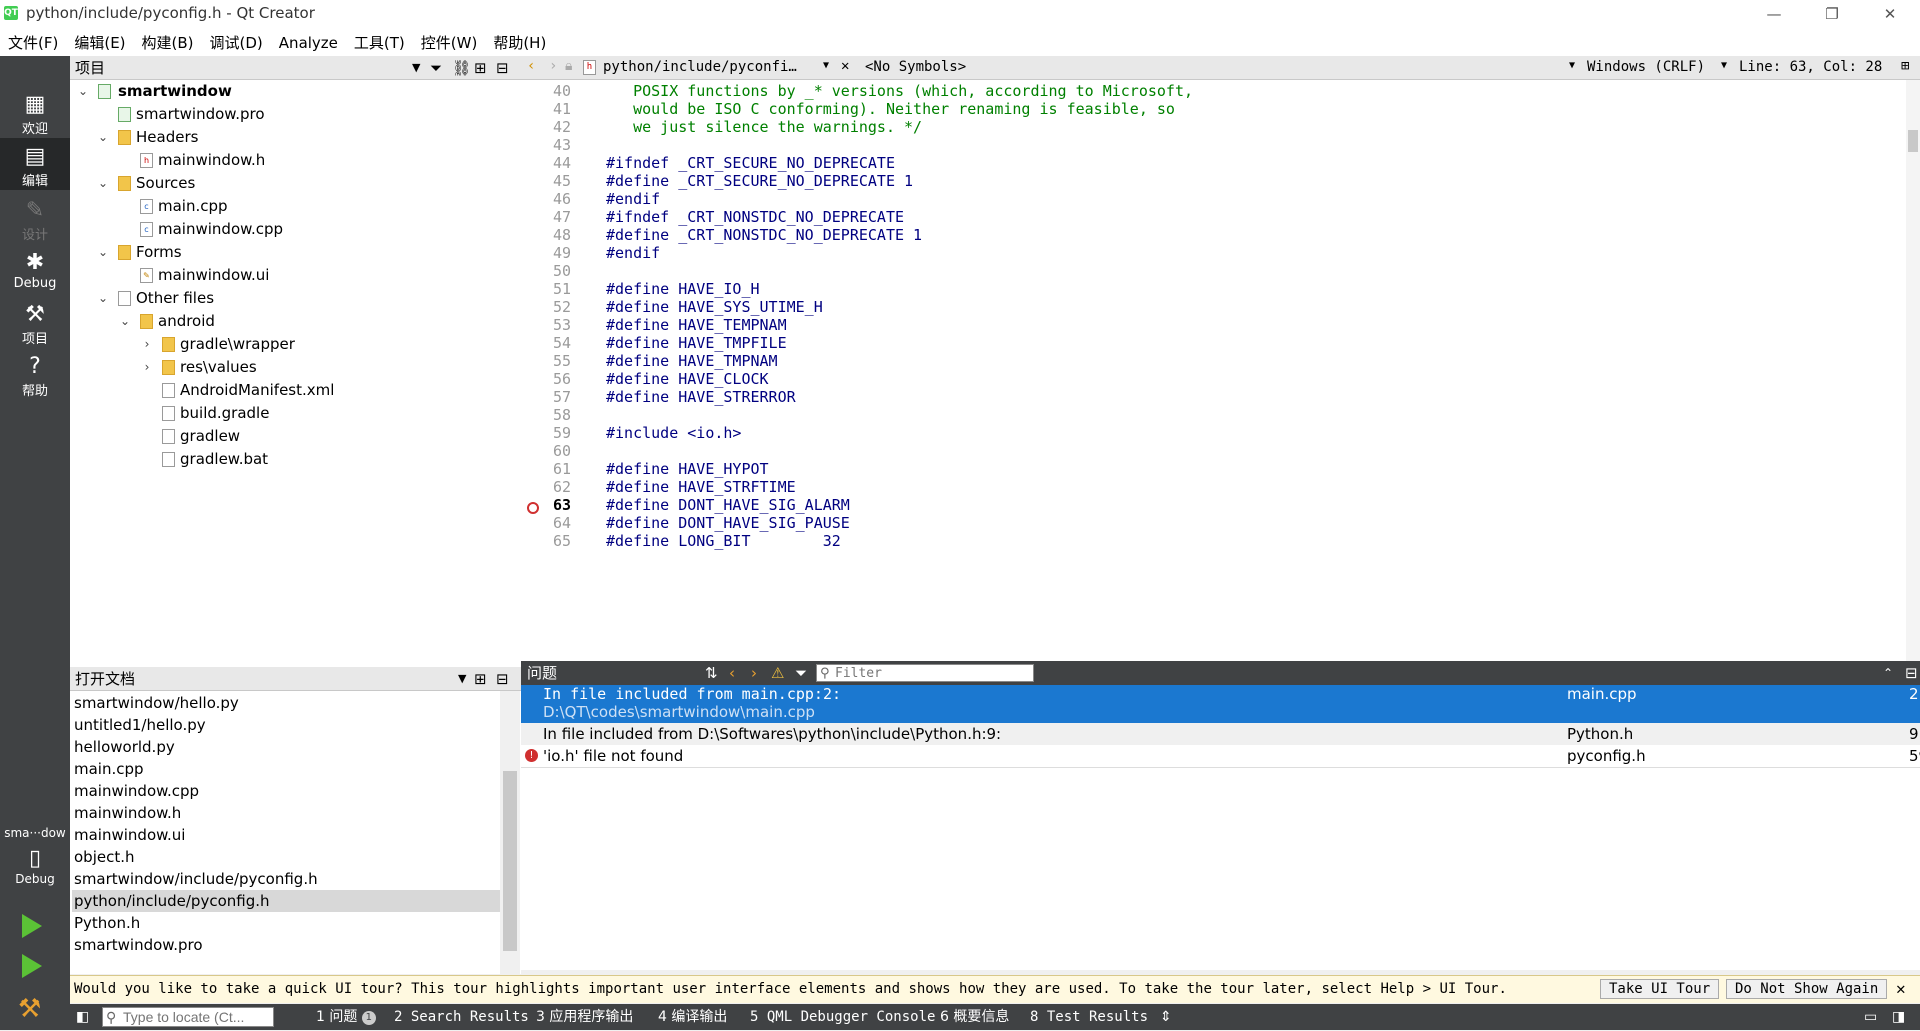 The image size is (1920, 1031). Describe the element at coordinates (124, 747) in the screenshot. I see `open-doc-item: helloworld.py` at that location.